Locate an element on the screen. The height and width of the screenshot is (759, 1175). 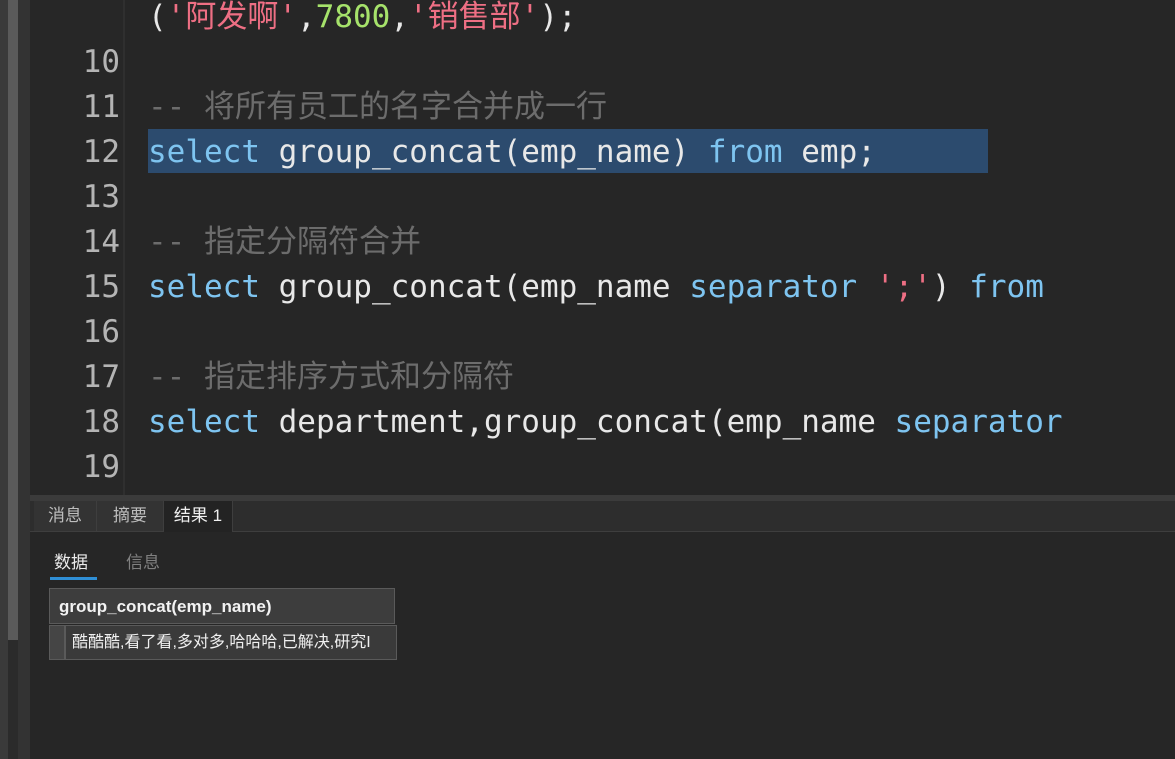
code-line-11: -- 将所有员工的名字合并成一行 is located at coordinates (377, 107).